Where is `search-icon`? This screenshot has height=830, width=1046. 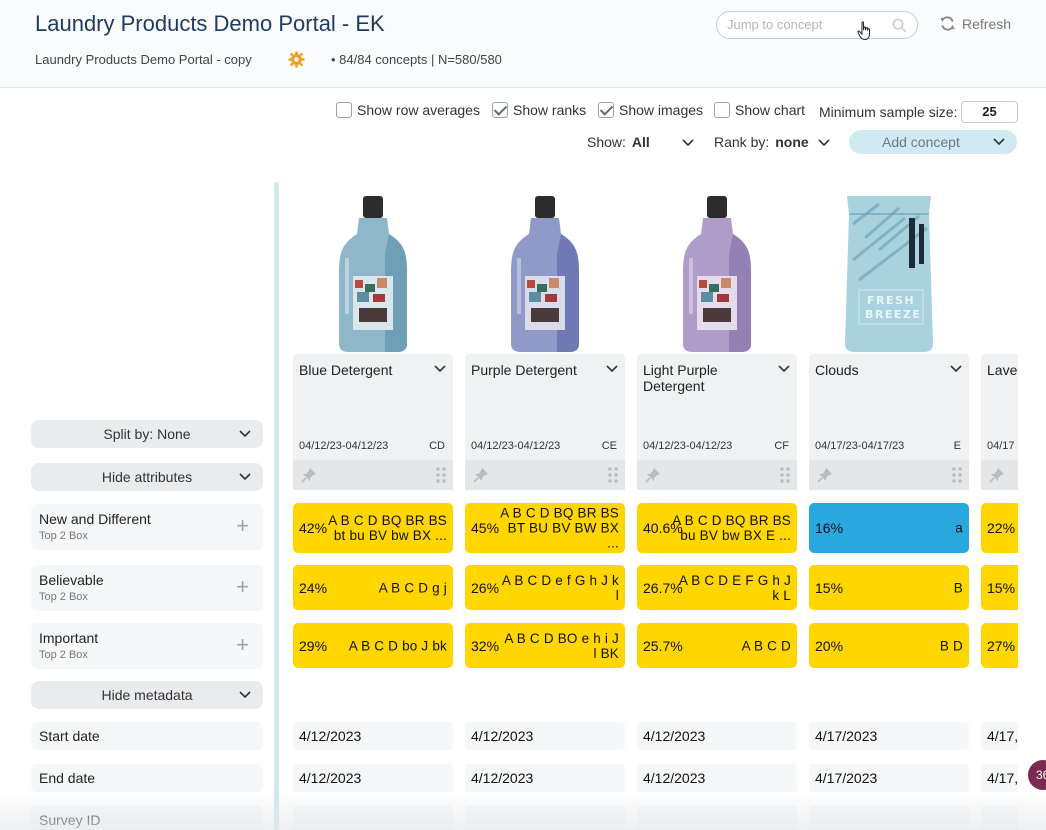
search-icon is located at coordinates (899, 25).